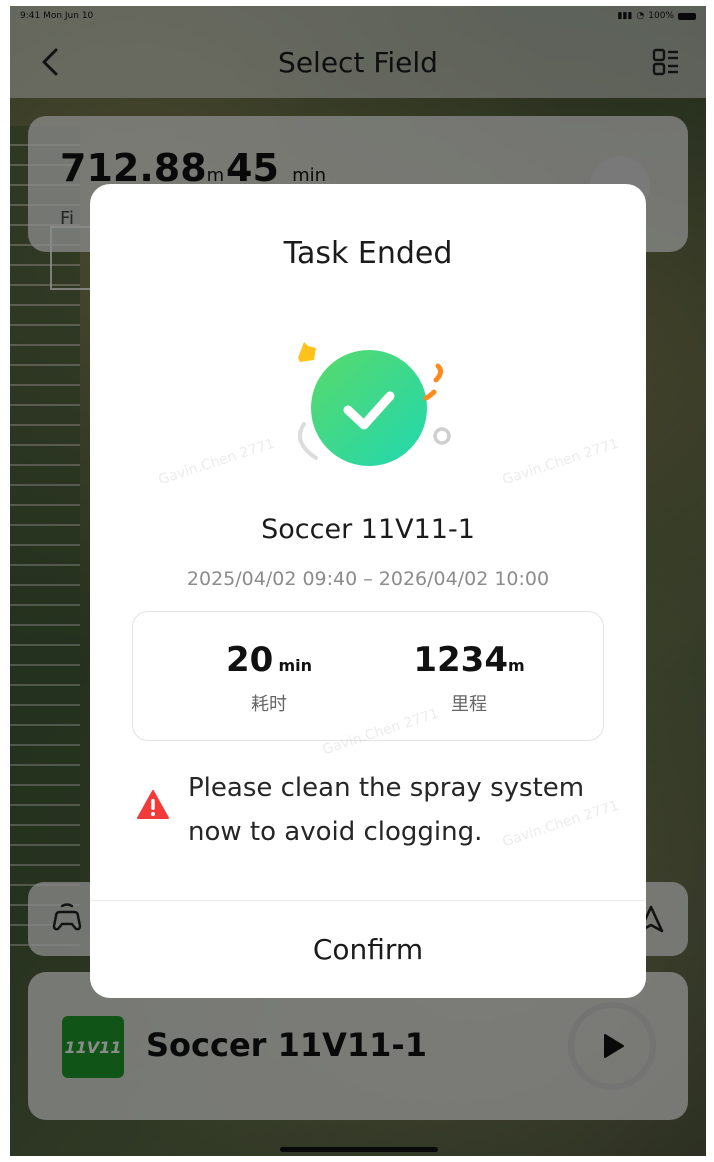 This screenshot has height=1162, width=714. I want to click on metric-duration: 20 min 耗时, so click(269, 678).